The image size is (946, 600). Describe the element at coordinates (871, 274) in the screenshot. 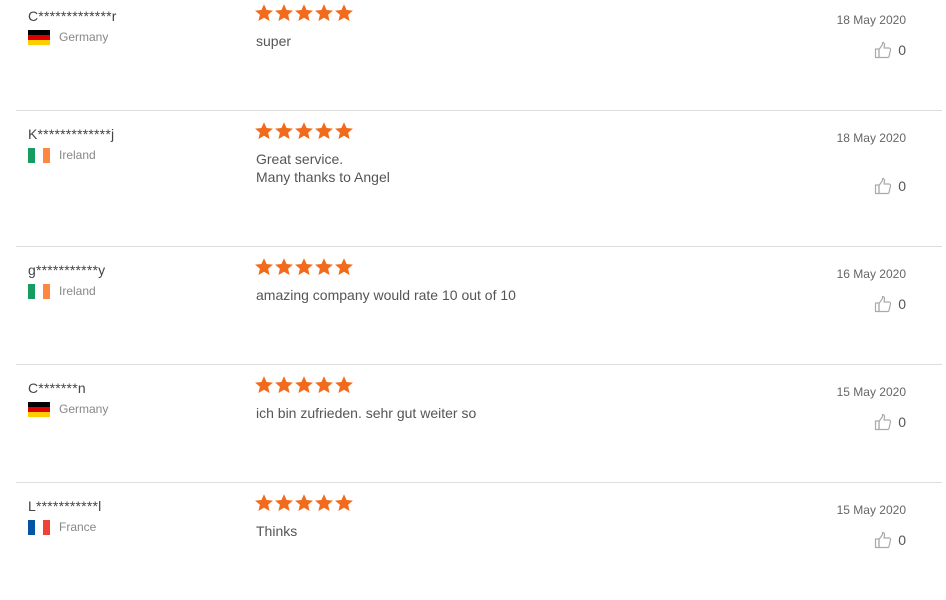

I see `review-date: 16 May 2020` at that location.